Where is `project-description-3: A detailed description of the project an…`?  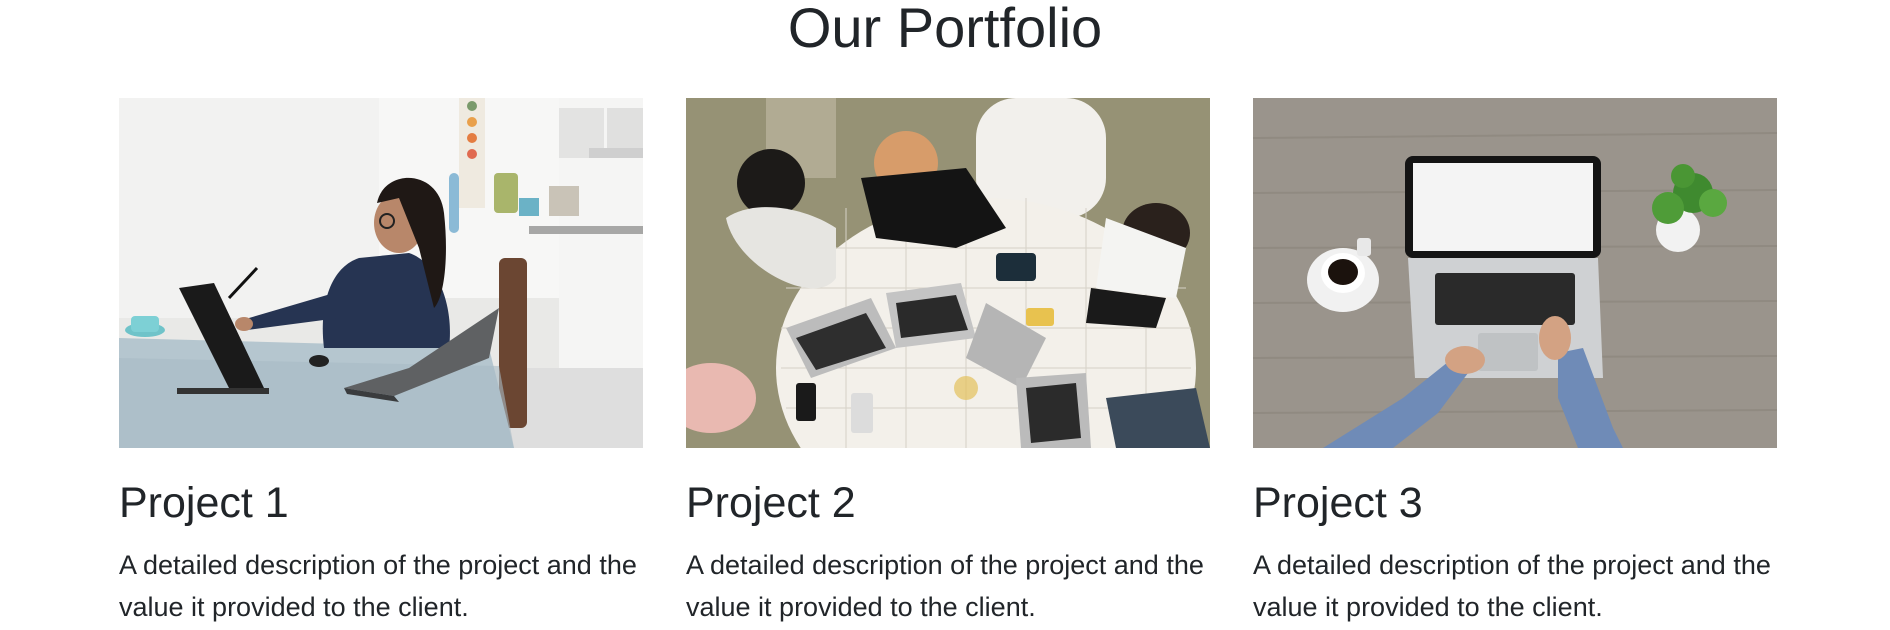 project-description-3: A detailed description of the project an… is located at coordinates (1512, 586).